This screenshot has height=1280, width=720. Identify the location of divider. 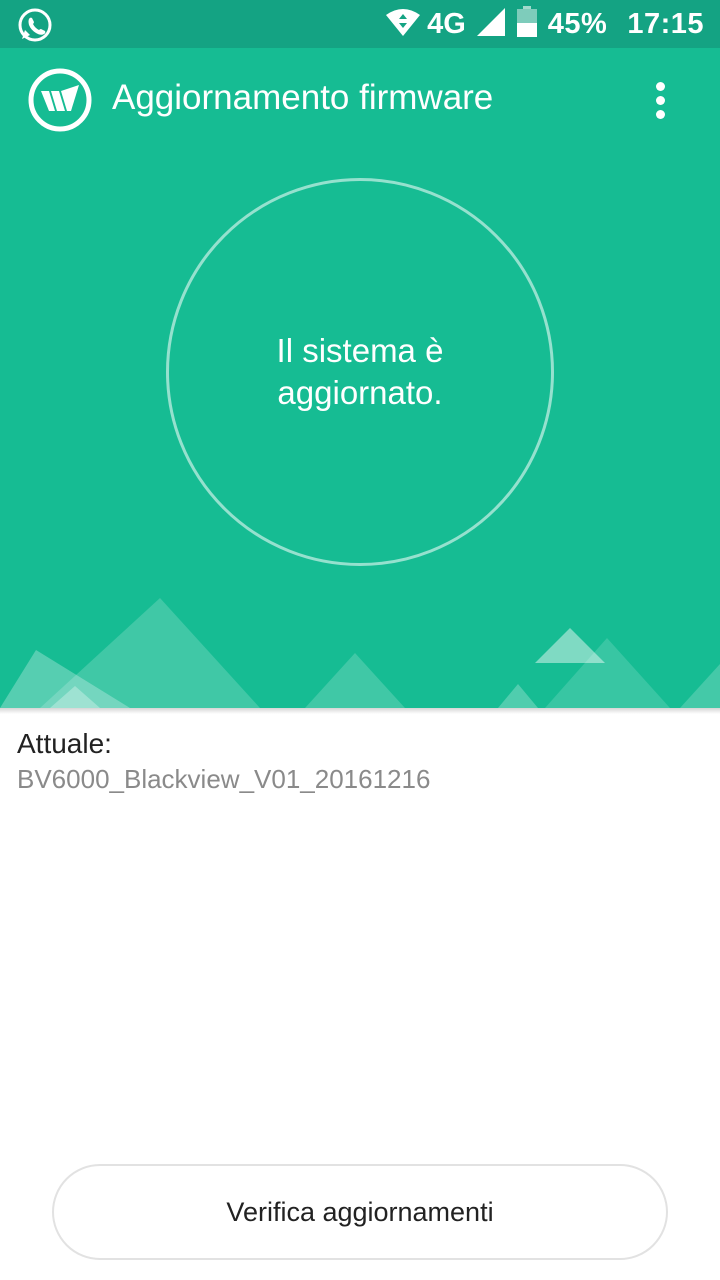
(360, 711).